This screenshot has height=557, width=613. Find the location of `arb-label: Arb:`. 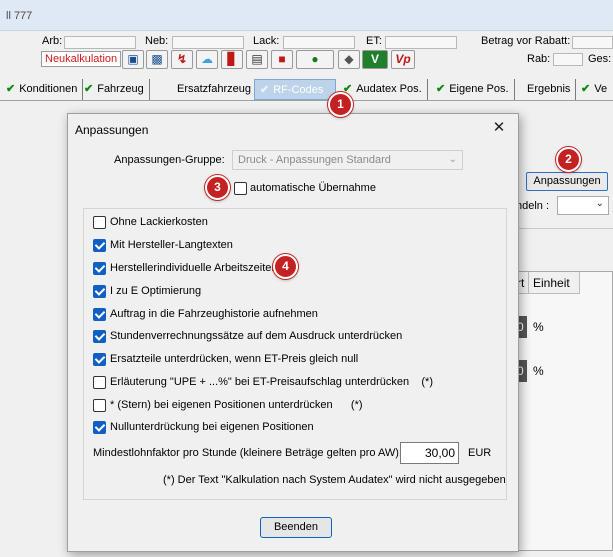

arb-label: Arb: is located at coordinates (52, 41).